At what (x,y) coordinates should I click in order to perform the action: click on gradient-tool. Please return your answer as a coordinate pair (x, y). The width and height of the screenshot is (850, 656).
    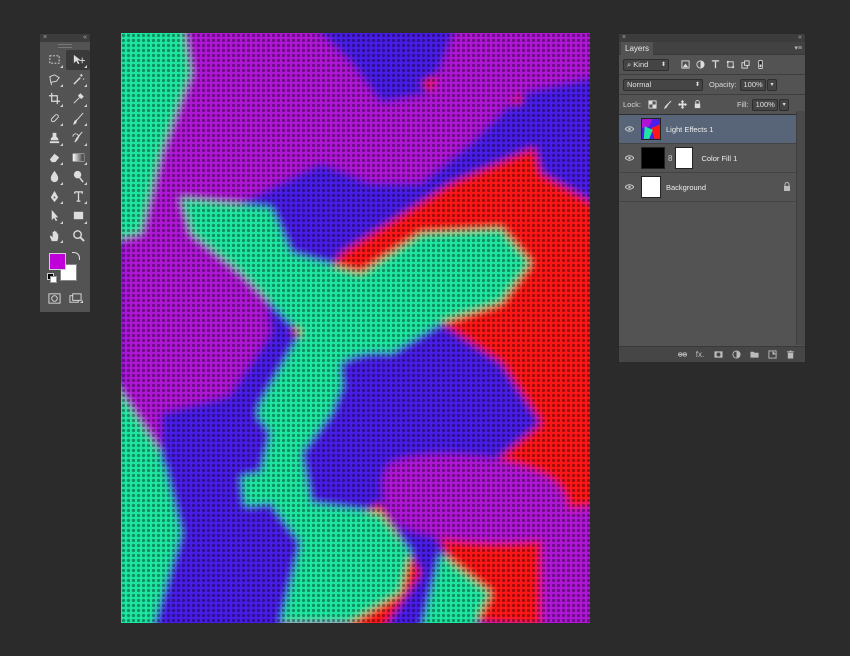
    Looking at the image, I should click on (78, 158).